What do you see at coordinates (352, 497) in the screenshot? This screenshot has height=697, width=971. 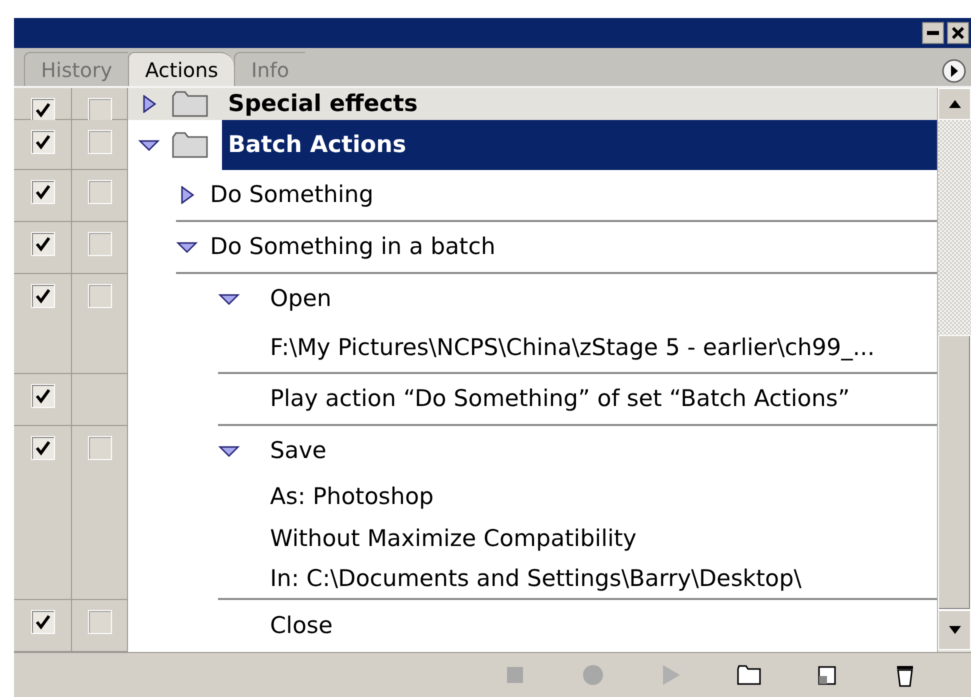 I see `command-detail: As: Photoshop` at bounding box center [352, 497].